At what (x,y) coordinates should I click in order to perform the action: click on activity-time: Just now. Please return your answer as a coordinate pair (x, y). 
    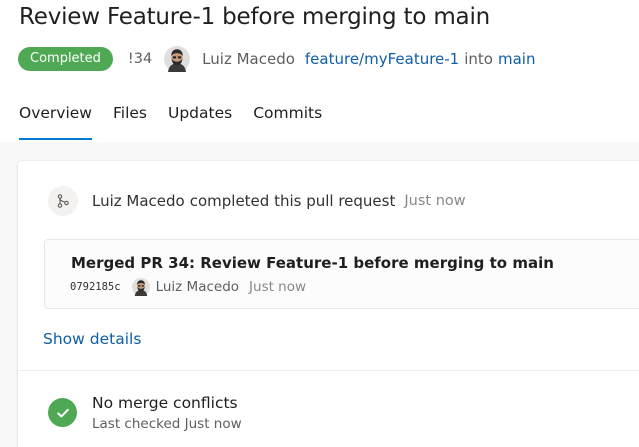
    Looking at the image, I should click on (435, 201).